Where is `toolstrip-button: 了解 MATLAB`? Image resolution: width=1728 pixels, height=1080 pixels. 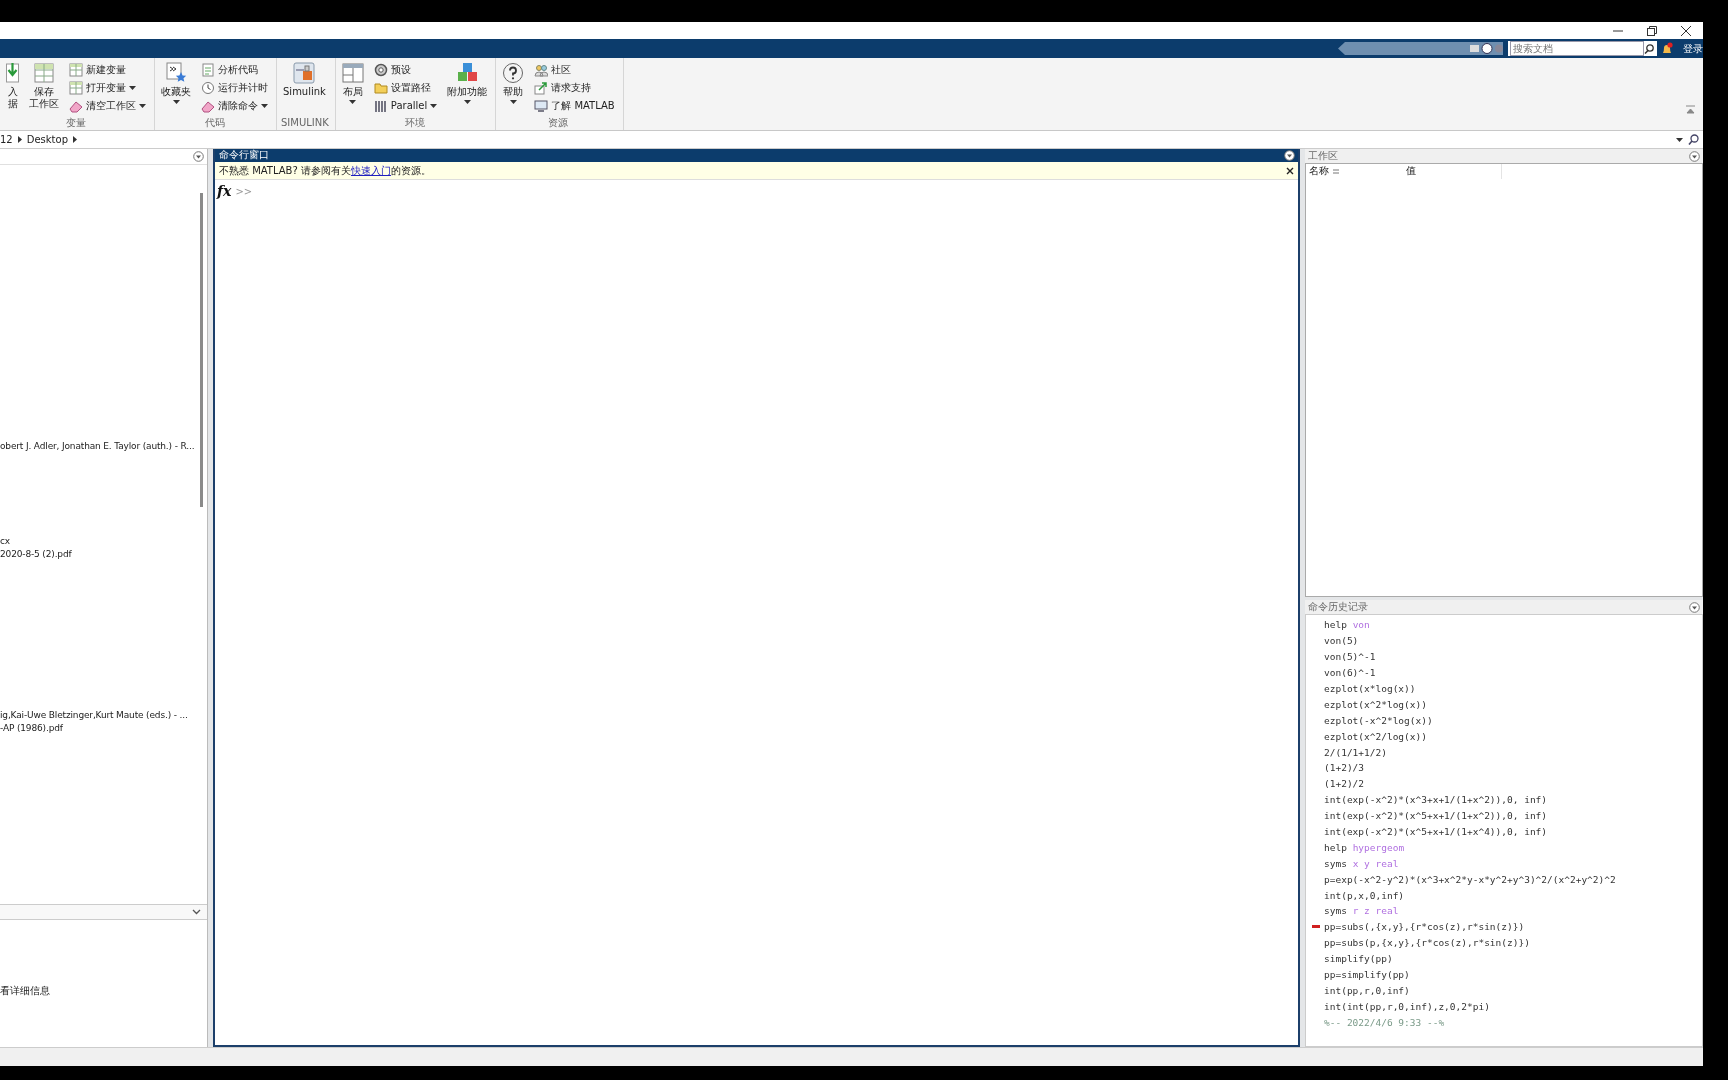
toolstrip-button: 了解 MATLAB is located at coordinates (574, 105).